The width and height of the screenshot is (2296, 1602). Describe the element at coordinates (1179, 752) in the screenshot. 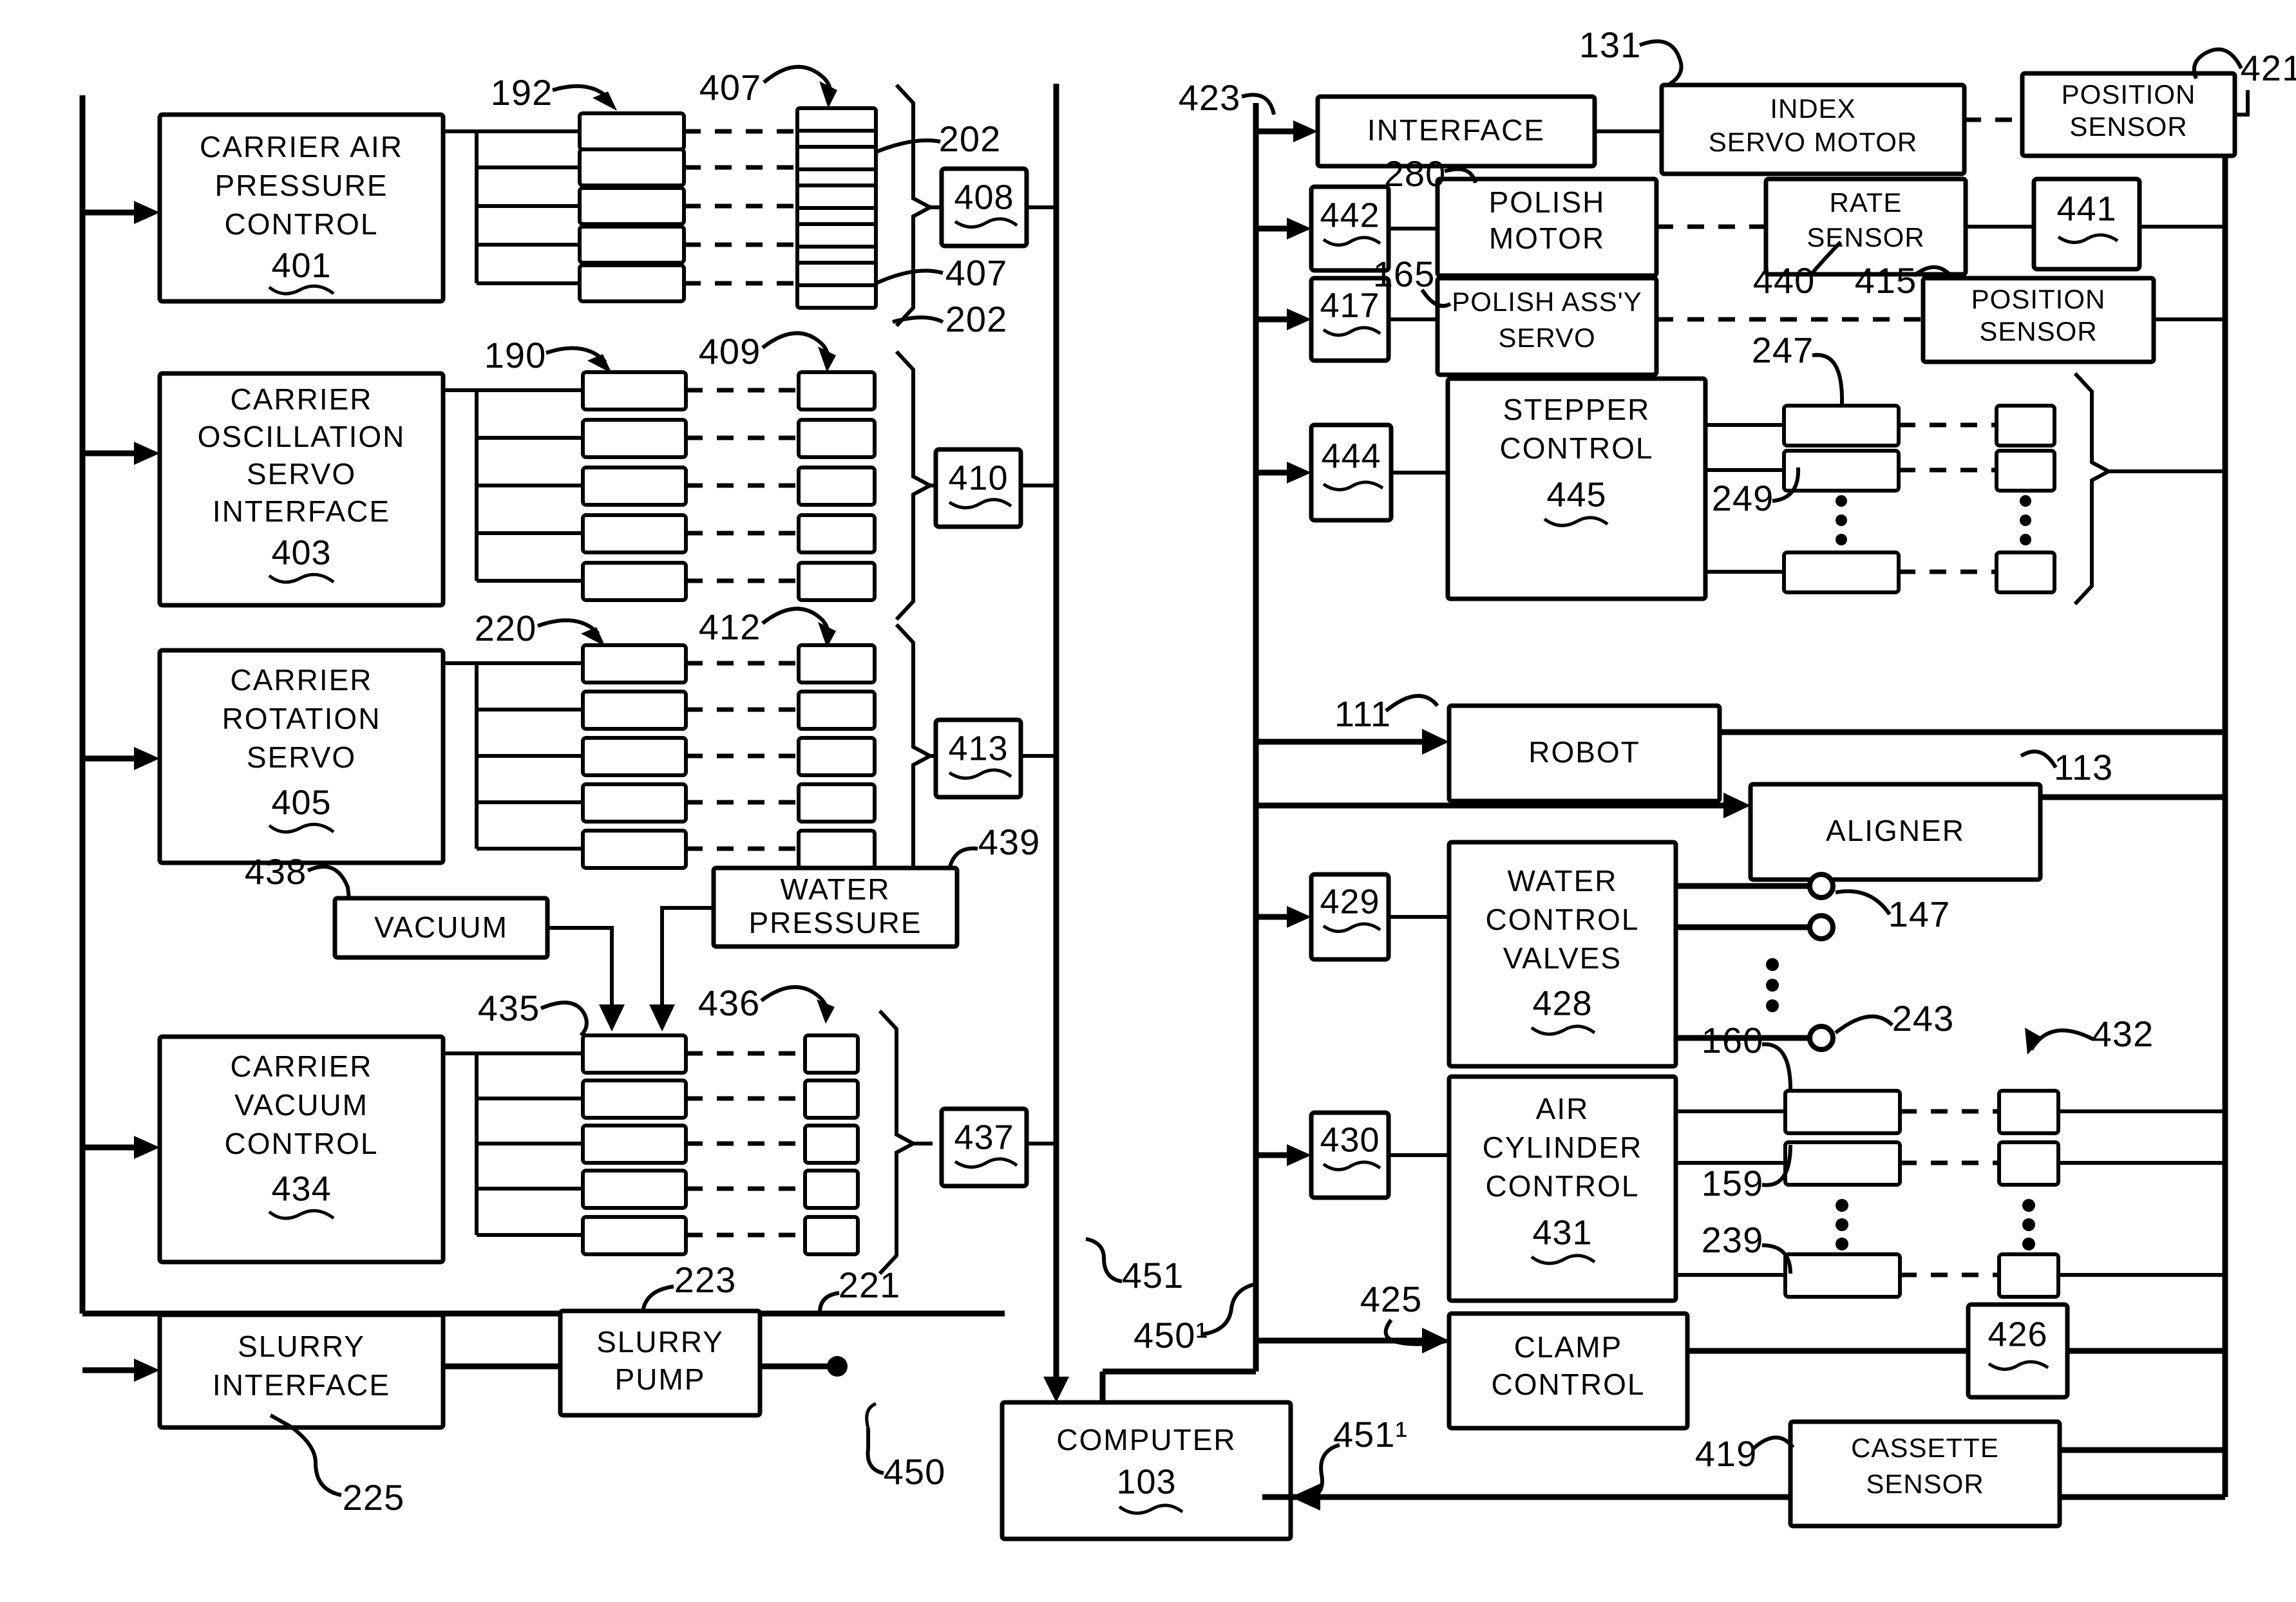

I see `right-bus-outline` at that location.